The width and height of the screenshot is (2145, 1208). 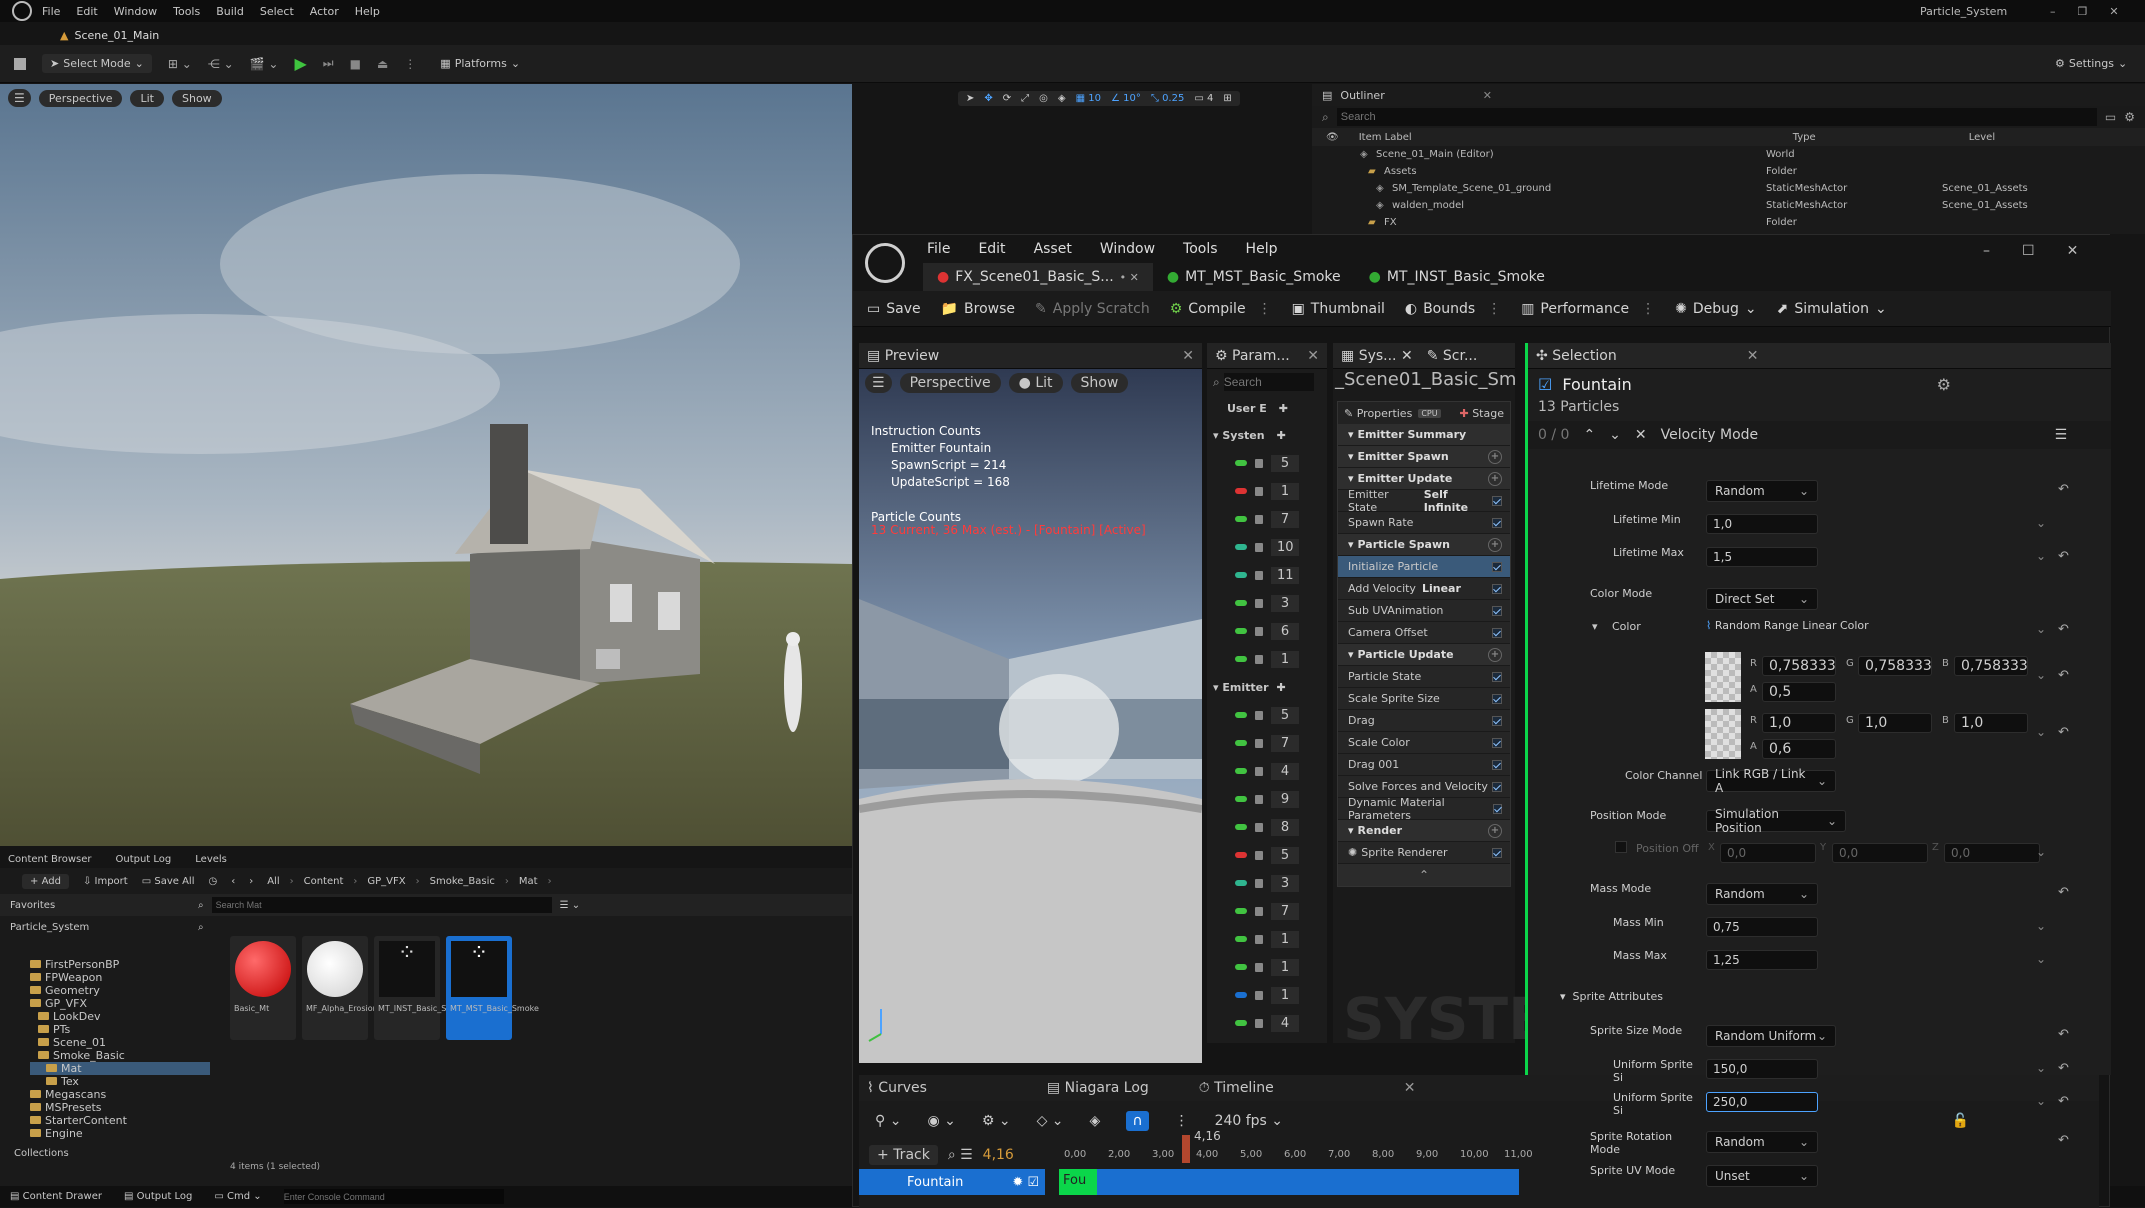 What do you see at coordinates (1424, 501) in the screenshot?
I see `stack-item: Emitter State Self Infinite` at bounding box center [1424, 501].